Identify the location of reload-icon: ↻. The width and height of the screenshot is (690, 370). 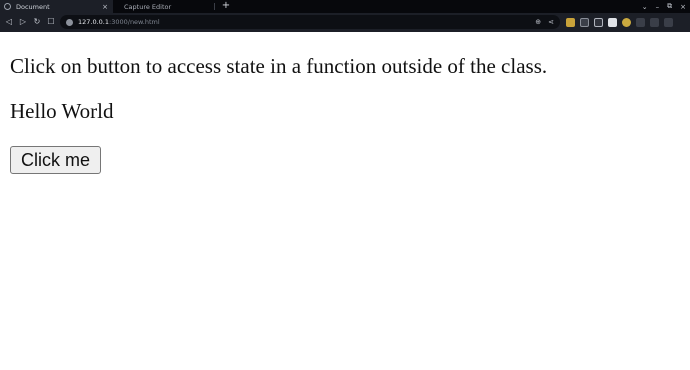
(37, 22).